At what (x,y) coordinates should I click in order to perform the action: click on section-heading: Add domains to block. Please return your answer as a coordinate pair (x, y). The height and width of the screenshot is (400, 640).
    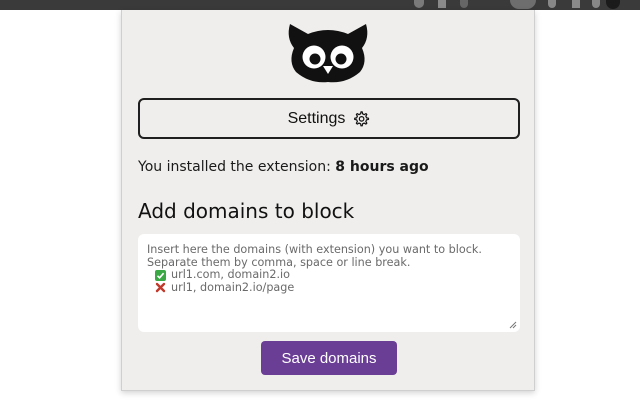
    Looking at the image, I should click on (246, 211).